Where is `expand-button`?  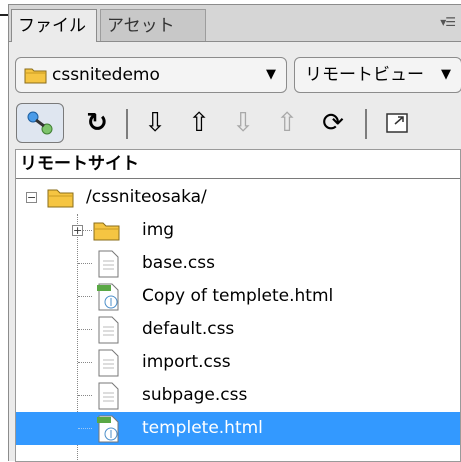 expand-button is located at coordinates (397, 123).